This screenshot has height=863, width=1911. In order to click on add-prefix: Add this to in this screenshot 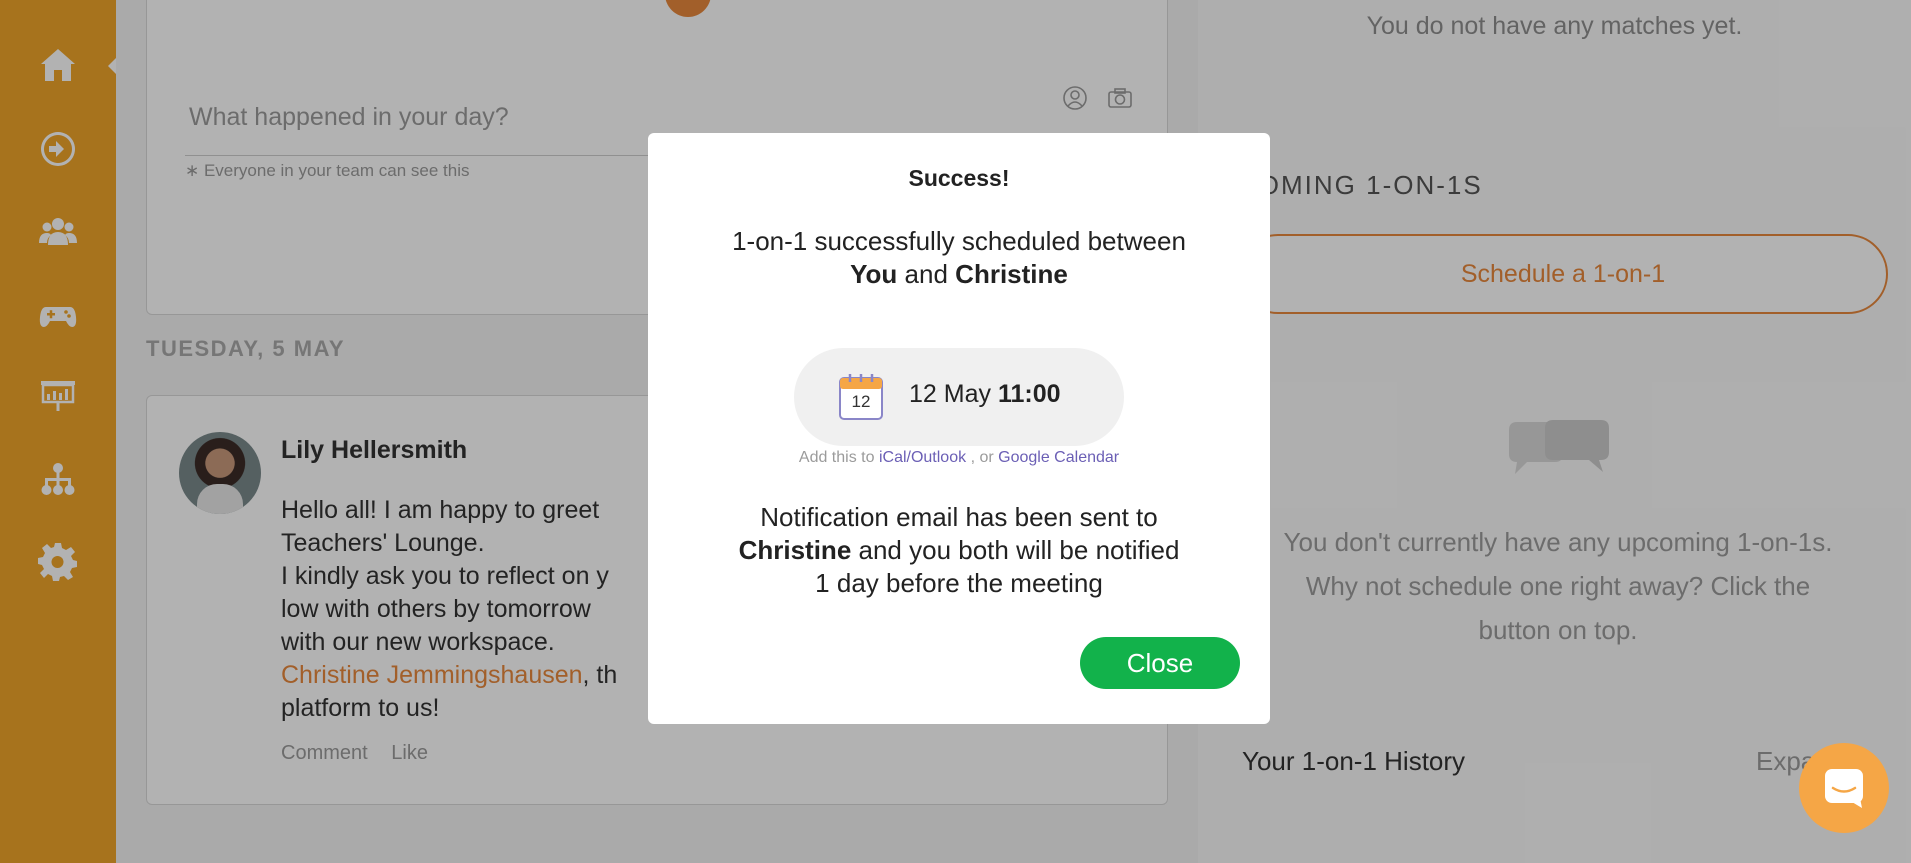, I will do `click(836, 457)`.